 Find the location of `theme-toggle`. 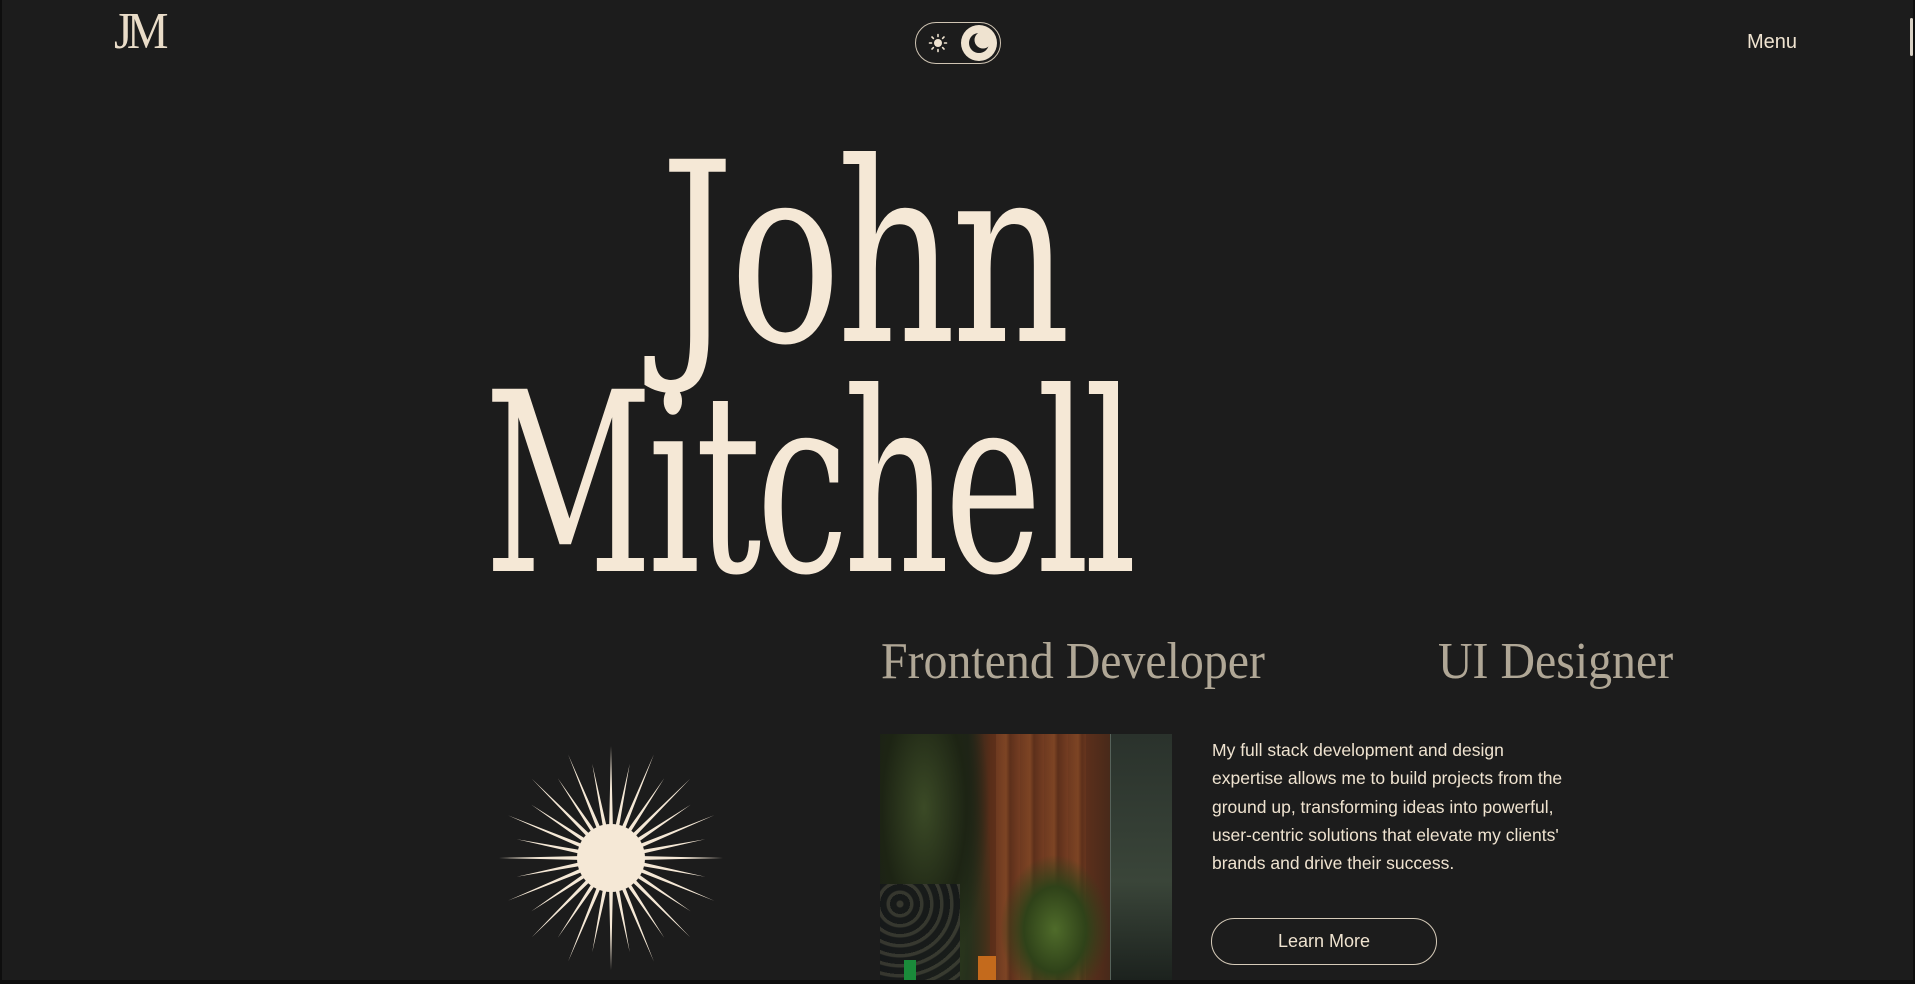

theme-toggle is located at coordinates (958, 43).